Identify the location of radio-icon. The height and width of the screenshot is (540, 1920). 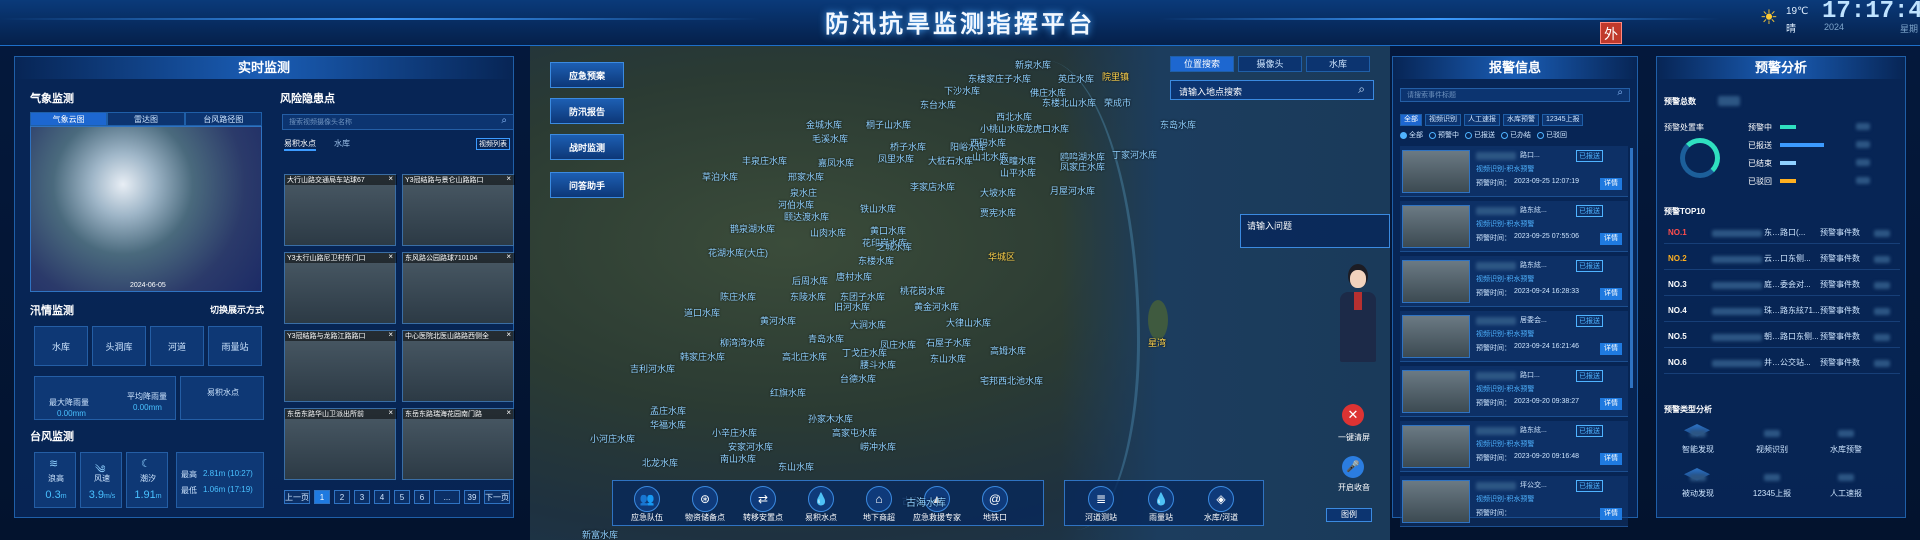
(1504, 135).